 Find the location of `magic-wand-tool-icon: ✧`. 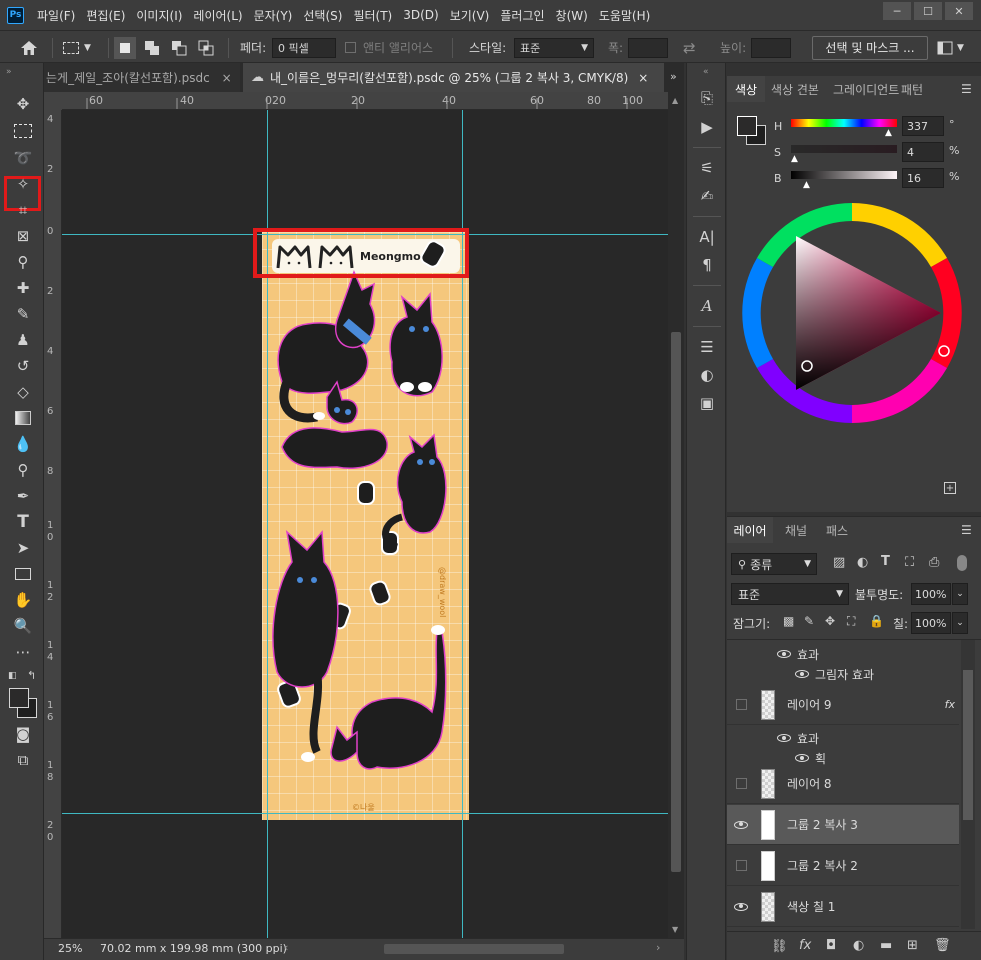

magic-wand-tool-icon: ✧ is located at coordinates (23, 184).